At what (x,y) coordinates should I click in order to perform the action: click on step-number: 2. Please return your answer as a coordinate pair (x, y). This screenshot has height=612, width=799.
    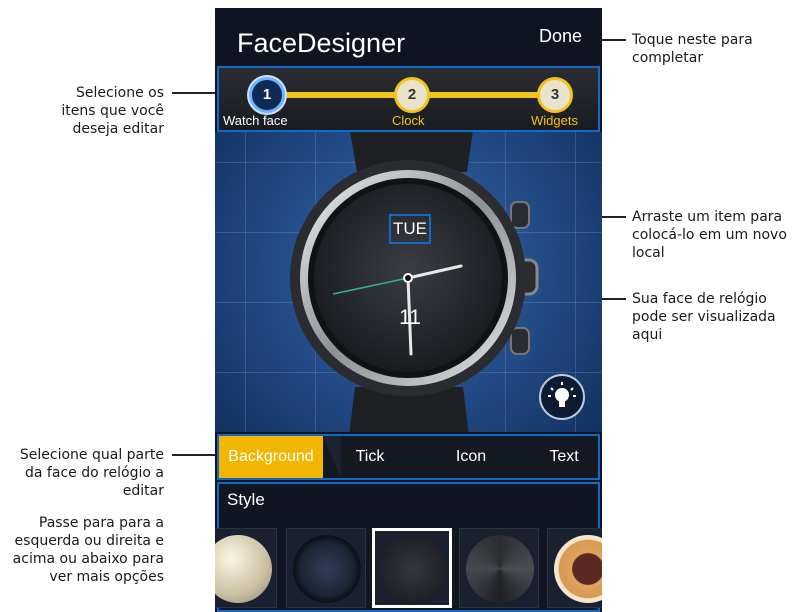
    Looking at the image, I should click on (412, 94).